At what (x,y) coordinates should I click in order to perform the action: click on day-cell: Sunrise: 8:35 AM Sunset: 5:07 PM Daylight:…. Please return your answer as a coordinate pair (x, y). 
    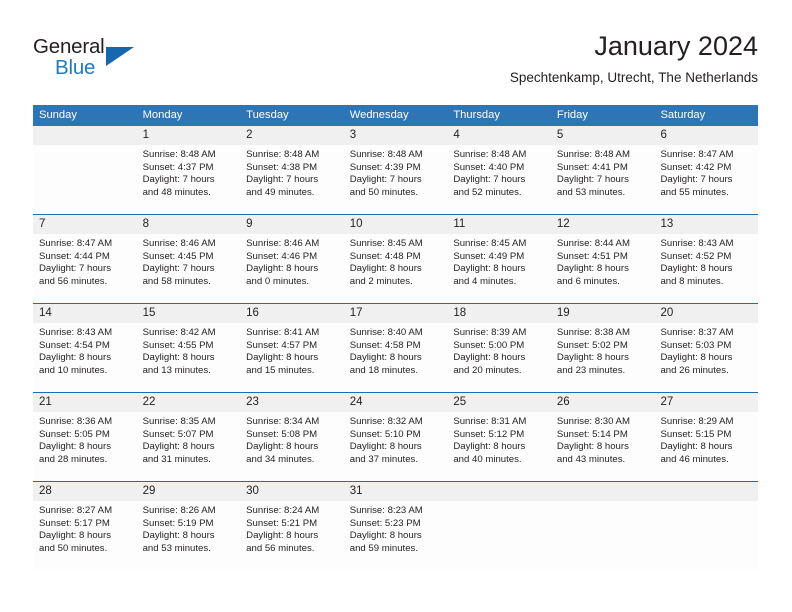
    Looking at the image, I should click on (189, 446).